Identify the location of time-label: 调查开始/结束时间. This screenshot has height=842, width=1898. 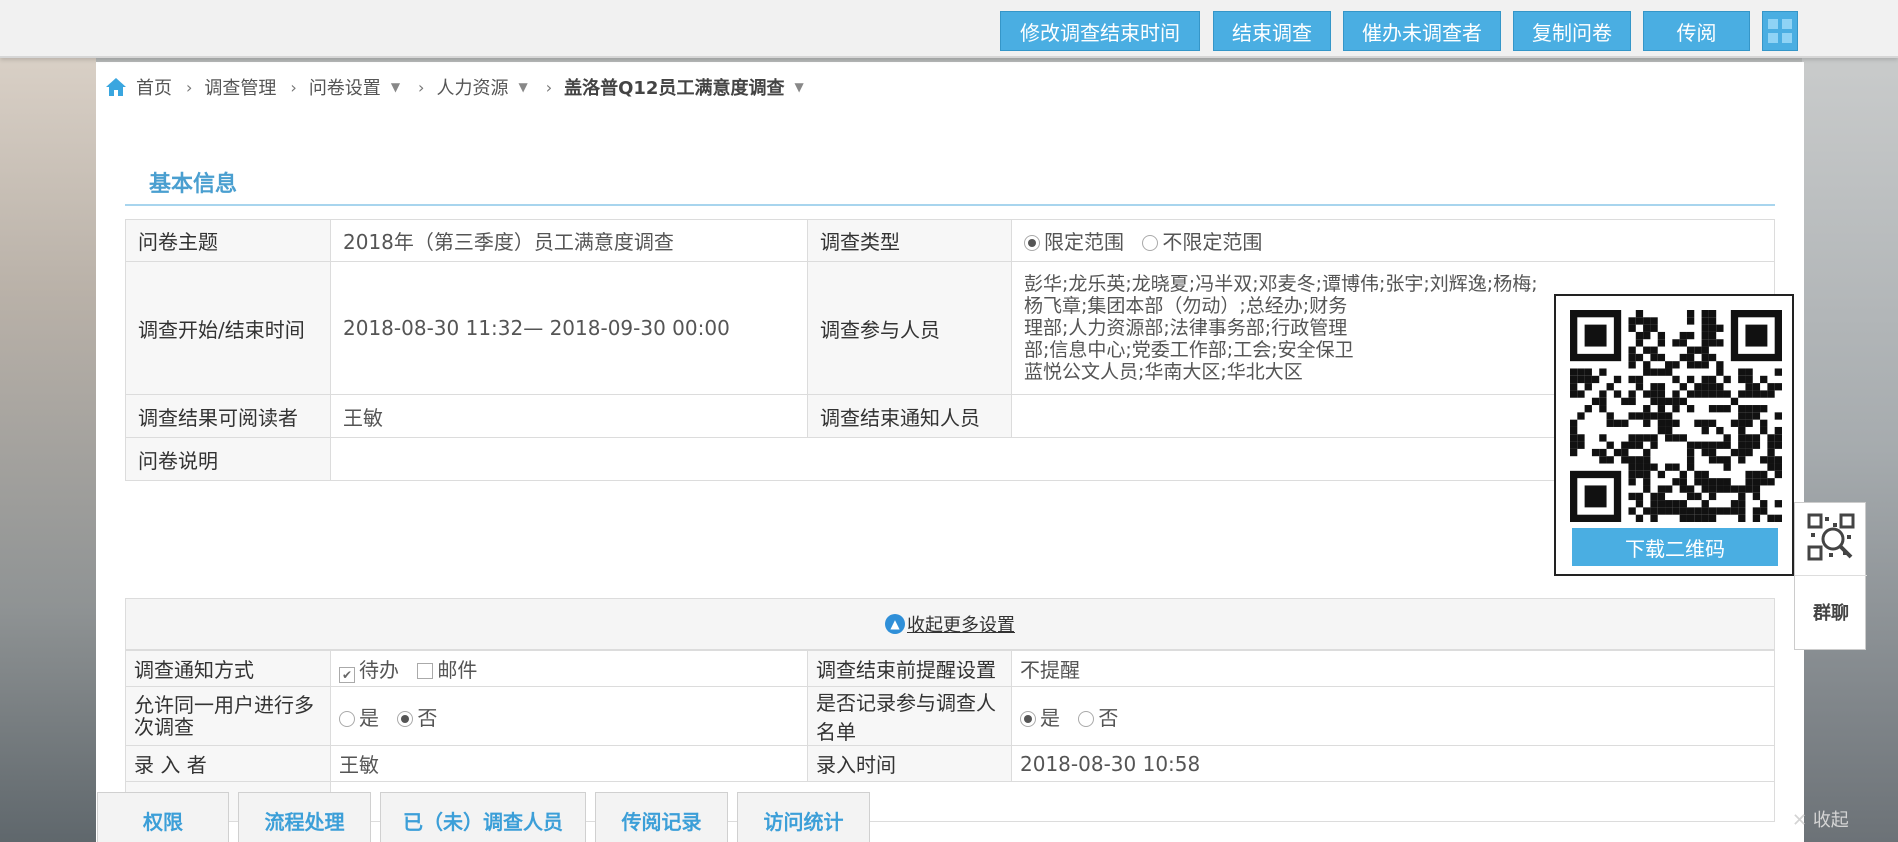
(228, 328).